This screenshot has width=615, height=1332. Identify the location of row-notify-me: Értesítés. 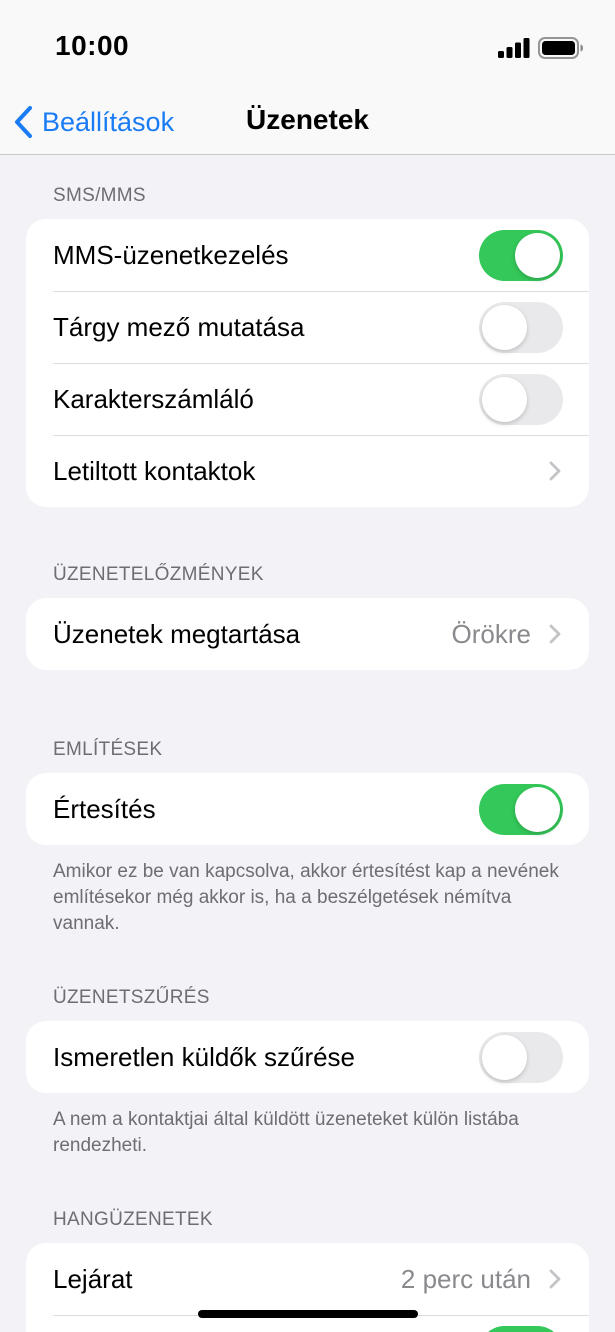
(307, 809).